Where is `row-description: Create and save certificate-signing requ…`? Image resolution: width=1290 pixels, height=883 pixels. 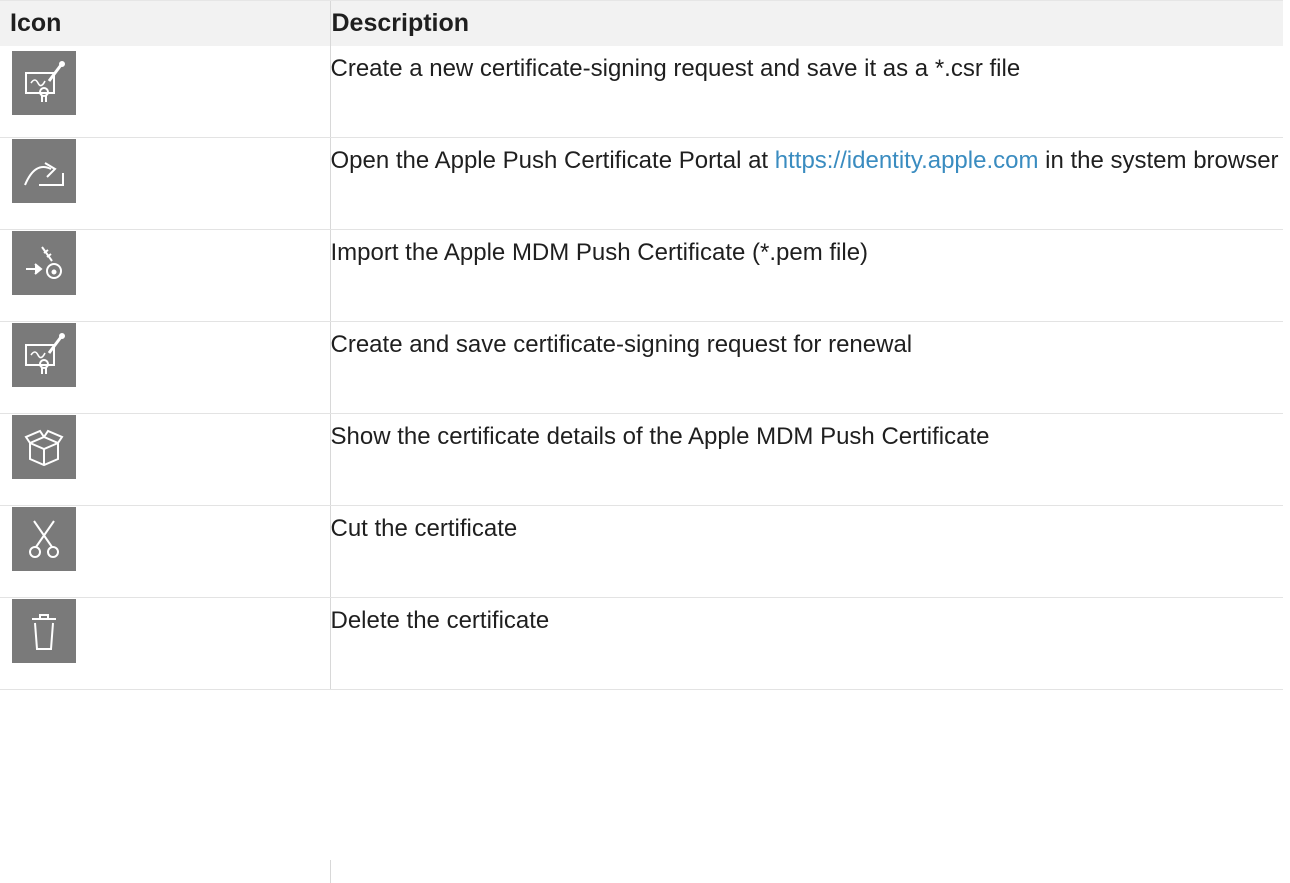
row-description: Create and save certificate-signing requ… is located at coordinates (806, 367).